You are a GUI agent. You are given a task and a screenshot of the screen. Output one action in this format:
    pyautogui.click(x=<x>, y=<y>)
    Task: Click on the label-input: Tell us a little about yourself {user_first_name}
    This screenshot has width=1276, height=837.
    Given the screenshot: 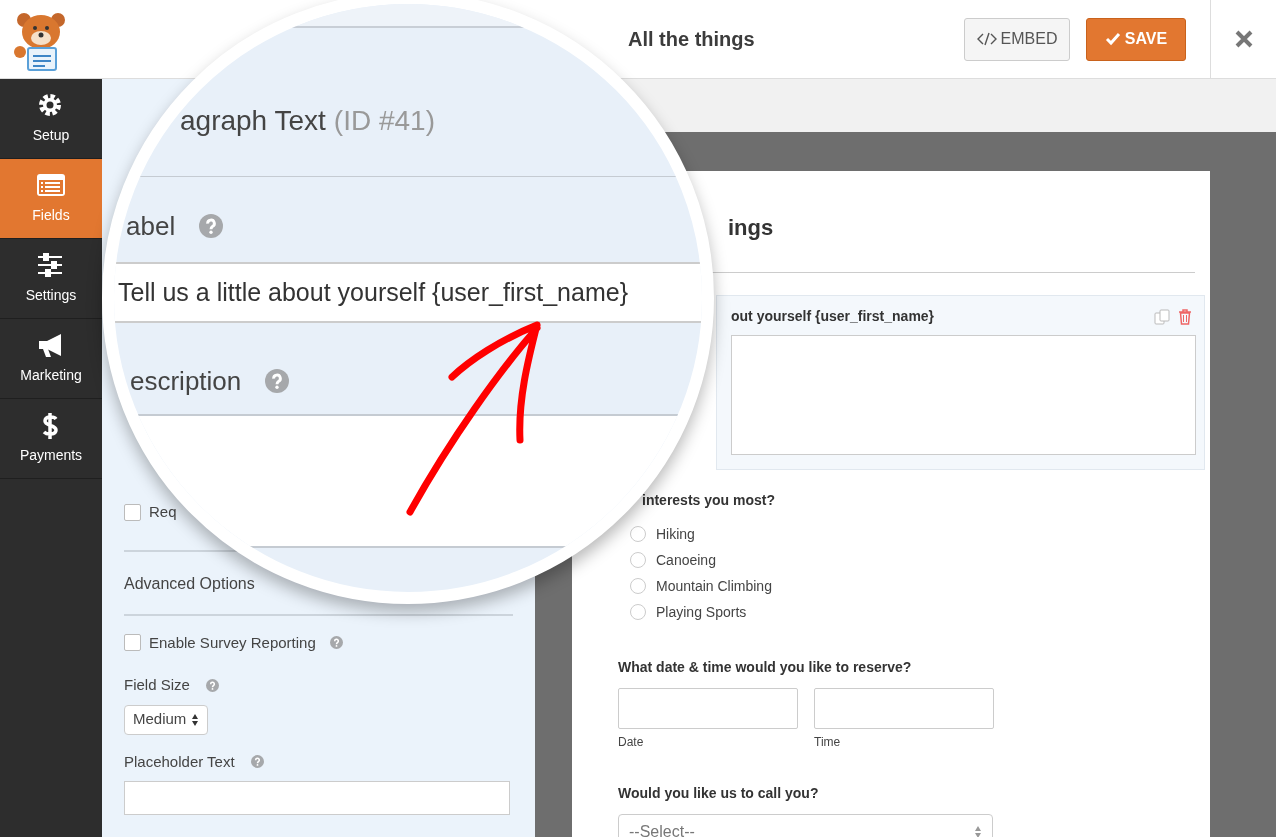 What is the action you would take?
    pyautogui.click(x=408, y=292)
    